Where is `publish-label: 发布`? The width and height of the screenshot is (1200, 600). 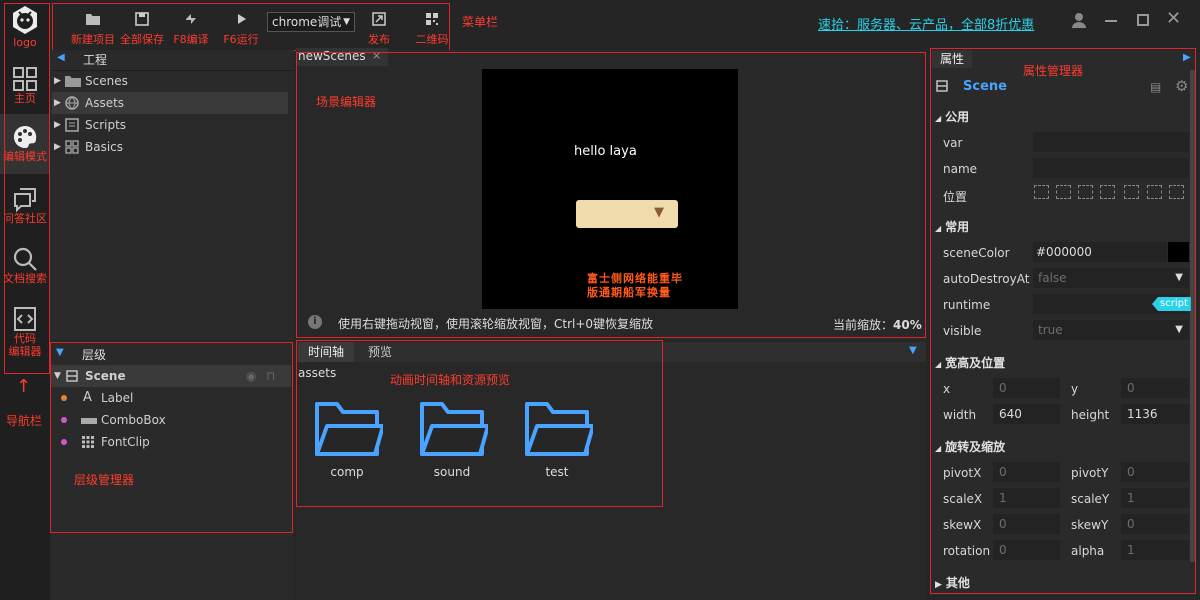
publish-label: 发布 is located at coordinates (379, 39).